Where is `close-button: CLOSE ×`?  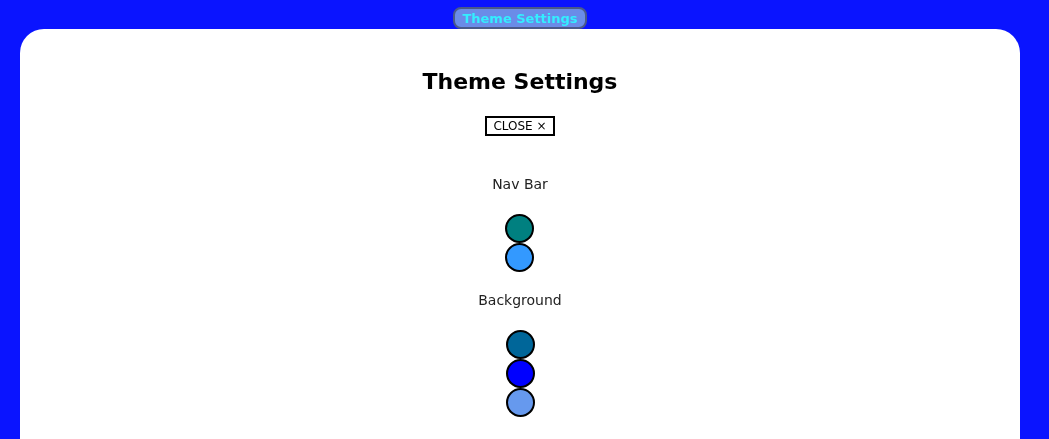 close-button: CLOSE × is located at coordinates (520, 126).